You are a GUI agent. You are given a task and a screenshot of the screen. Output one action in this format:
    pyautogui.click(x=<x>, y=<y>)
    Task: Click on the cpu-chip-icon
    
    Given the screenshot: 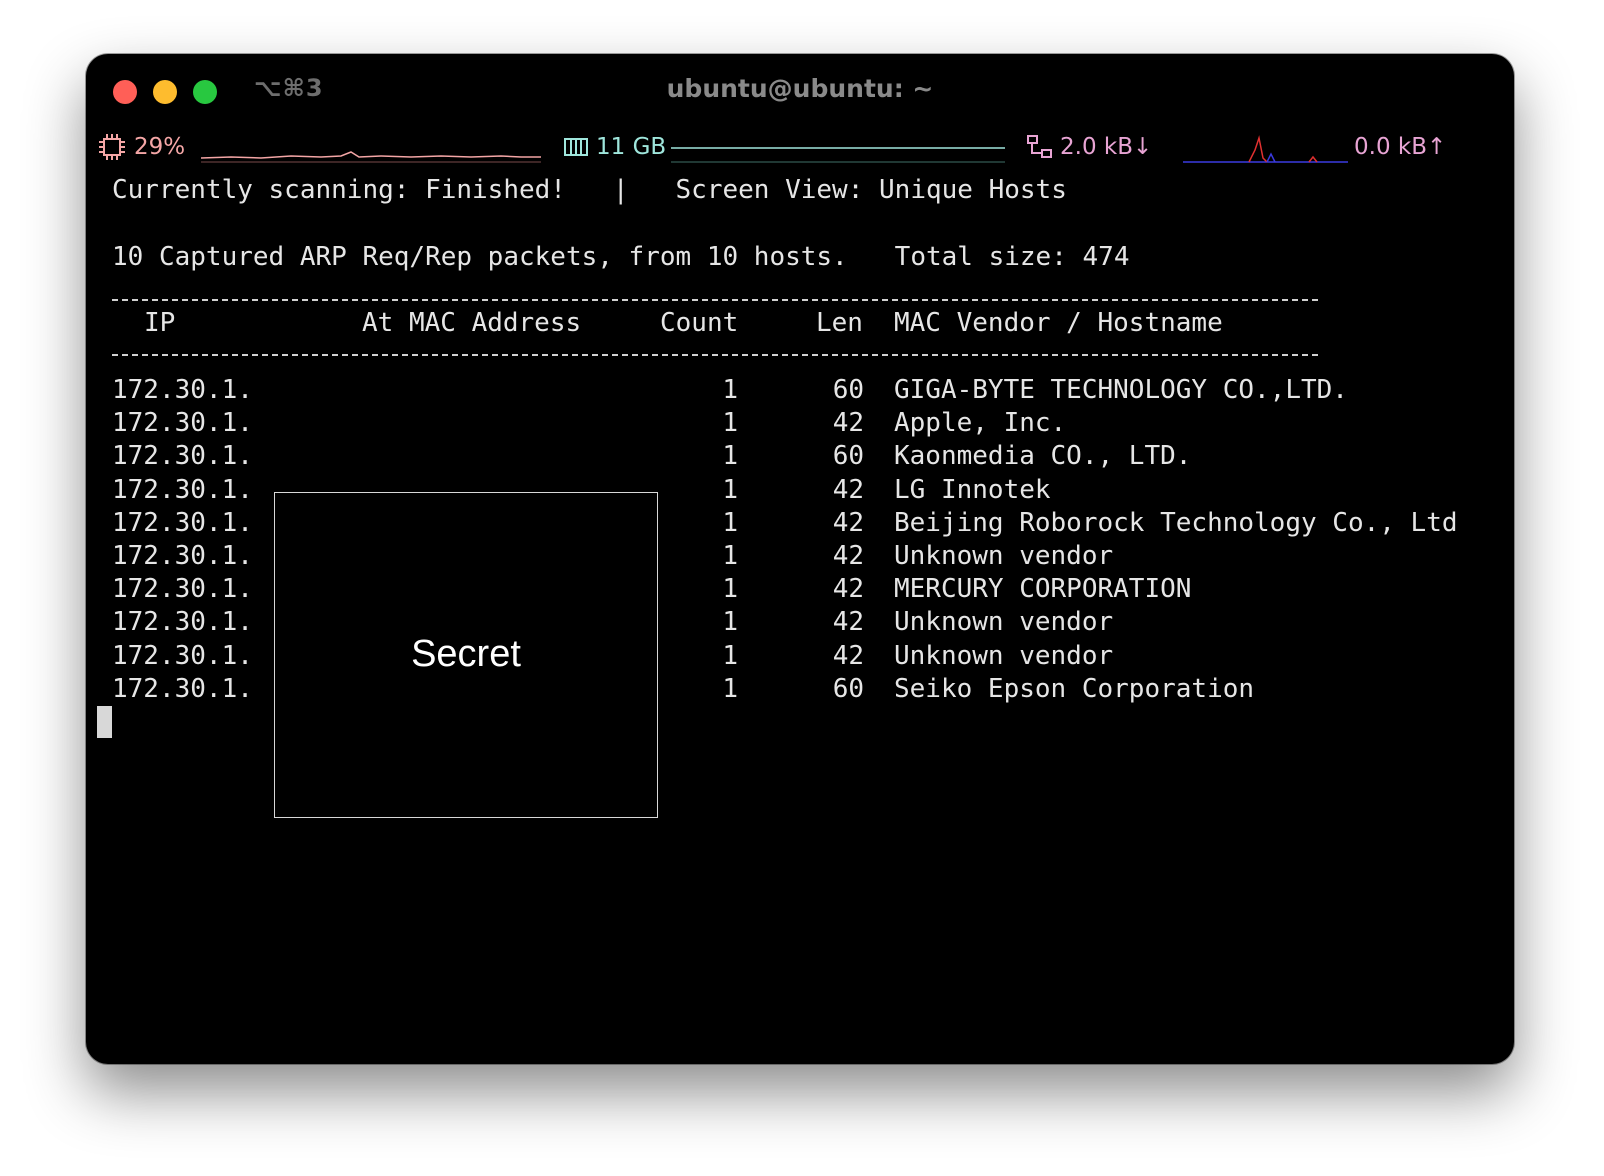 What is the action you would take?
    pyautogui.click(x=112, y=150)
    